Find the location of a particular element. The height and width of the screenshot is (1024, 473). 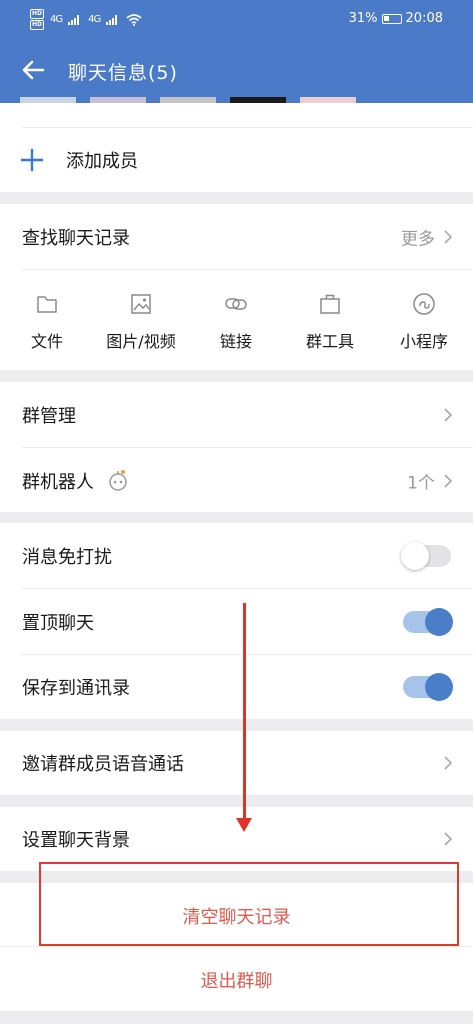

hd-badge-top: HD is located at coordinates (37, 14).